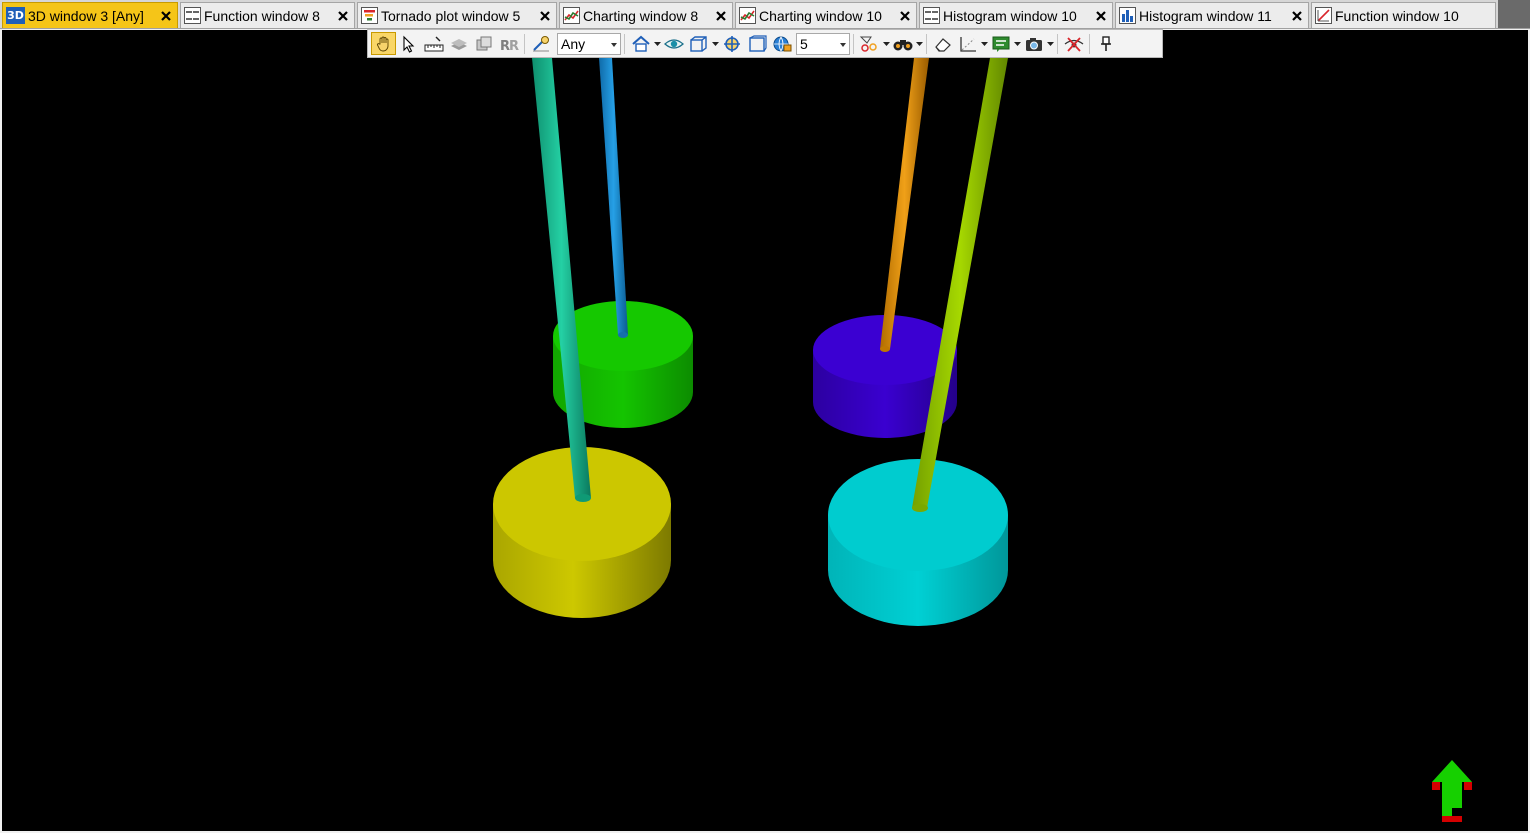 Image resolution: width=1530 pixels, height=833 pixels. What do you see at coordinates (641, 15) in the screenshot?
I see `tab-label: Charting window 8` at bounding box center [641, 15].